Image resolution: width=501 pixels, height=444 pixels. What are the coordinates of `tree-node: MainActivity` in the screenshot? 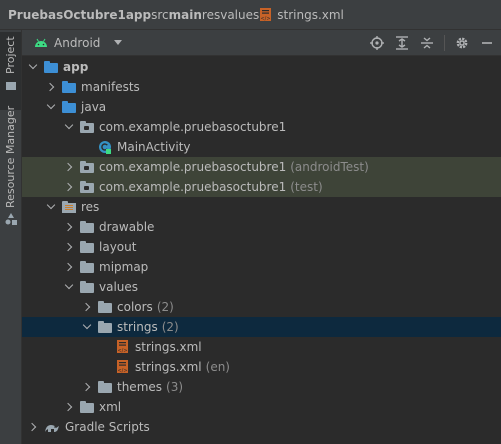 It's located at (261, 147).